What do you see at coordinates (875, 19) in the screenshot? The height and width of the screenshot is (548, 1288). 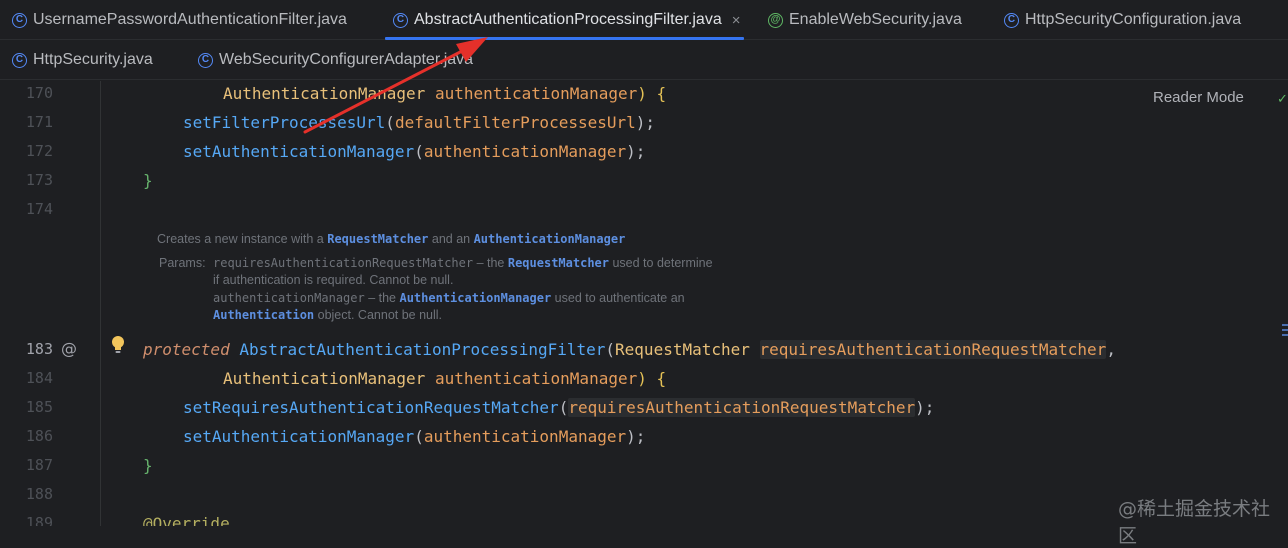 I see `tab-label: EnableWebSecurity.java` at bounding box center [875, 19].